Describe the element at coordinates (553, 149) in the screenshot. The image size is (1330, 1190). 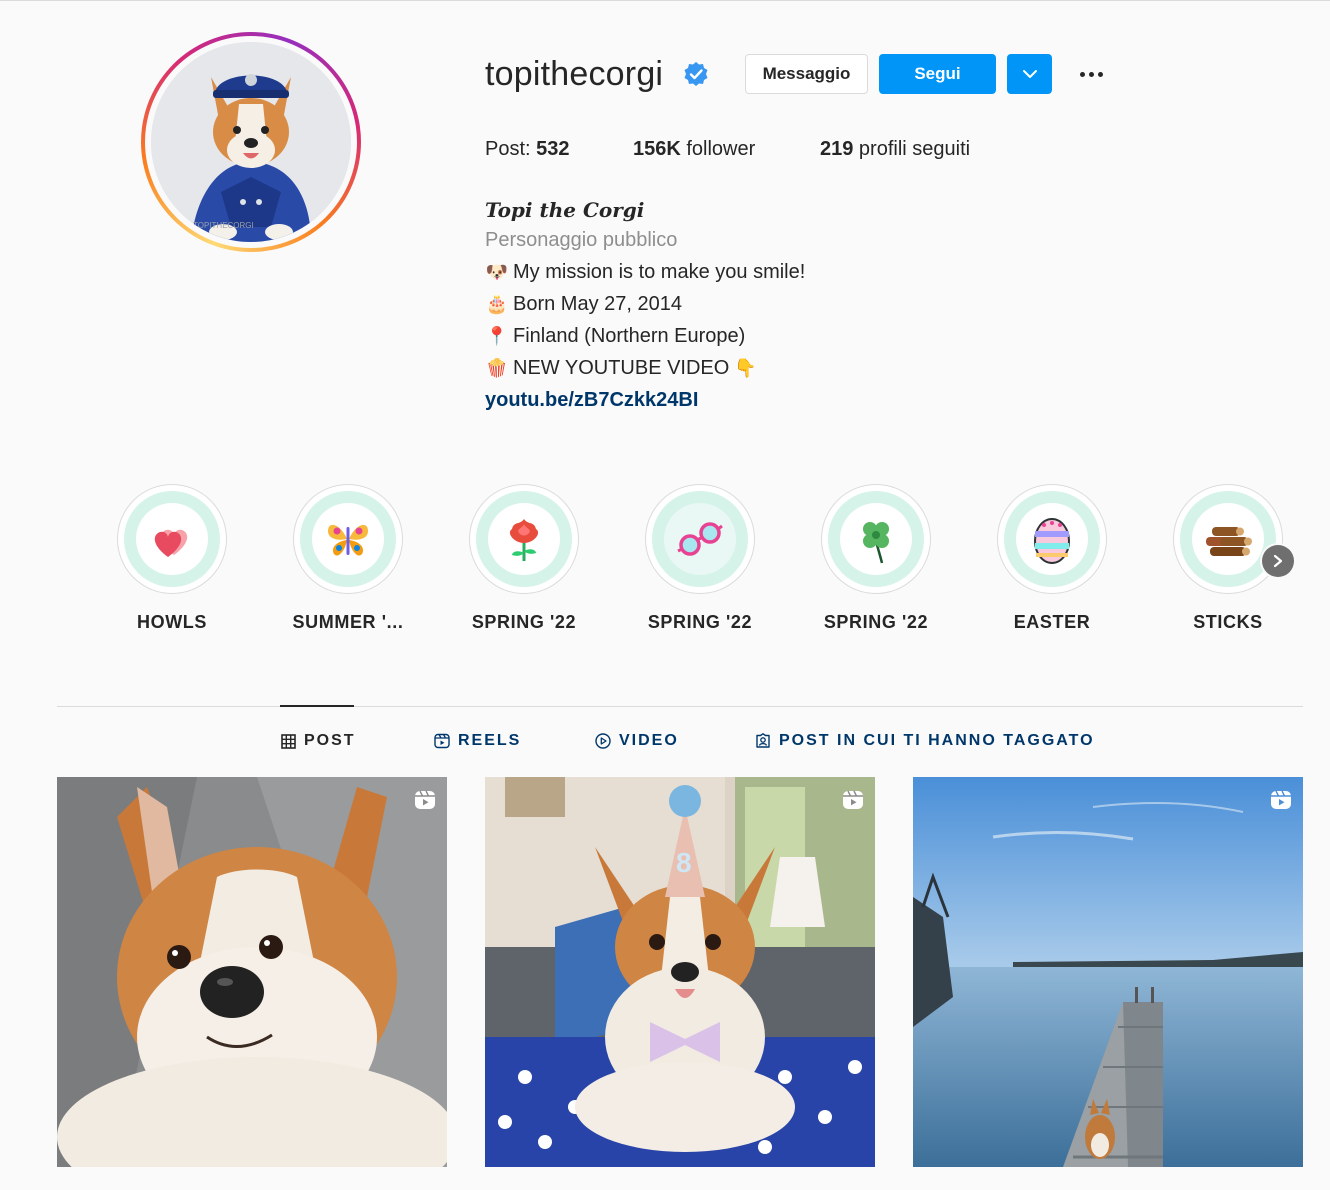
I see `posts-value: 532` at that location.